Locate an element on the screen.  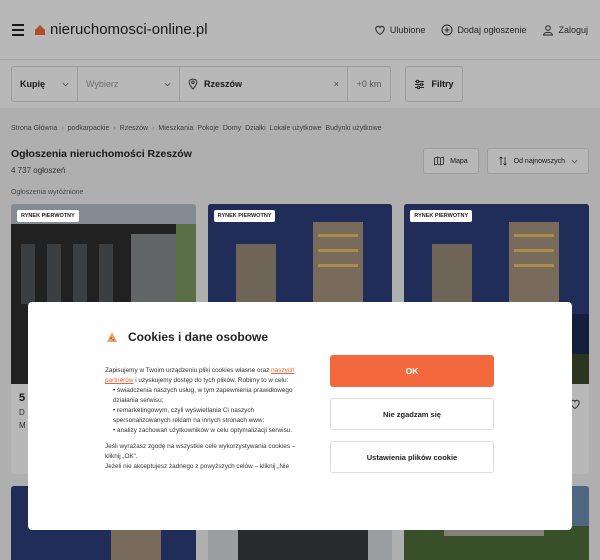
reject-cookies-button: Nie zgadzam się is located at coordinates (412, 414).